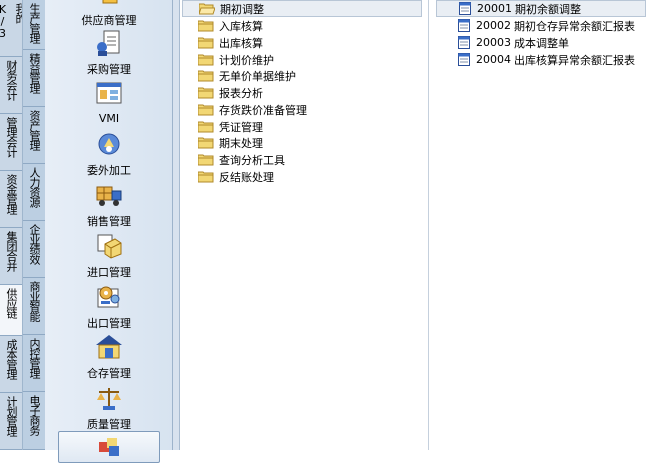 This screenshot has height=463, width=650. What do you see at coordinates (252, 160) in the screenshot?
I see `tree-item-label: 查询分析工具` at bounding box center [252, 160].